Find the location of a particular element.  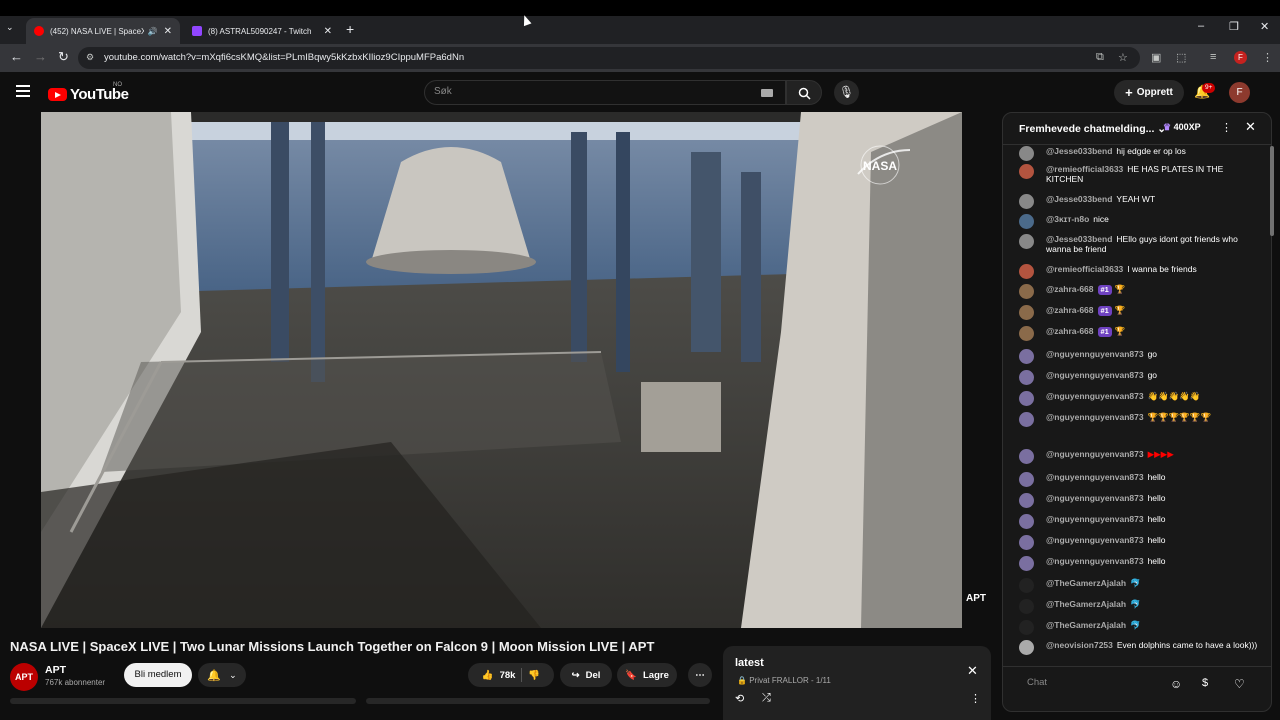

playlist-menu-icon: ⋮ is located at coordinates (975, 698).